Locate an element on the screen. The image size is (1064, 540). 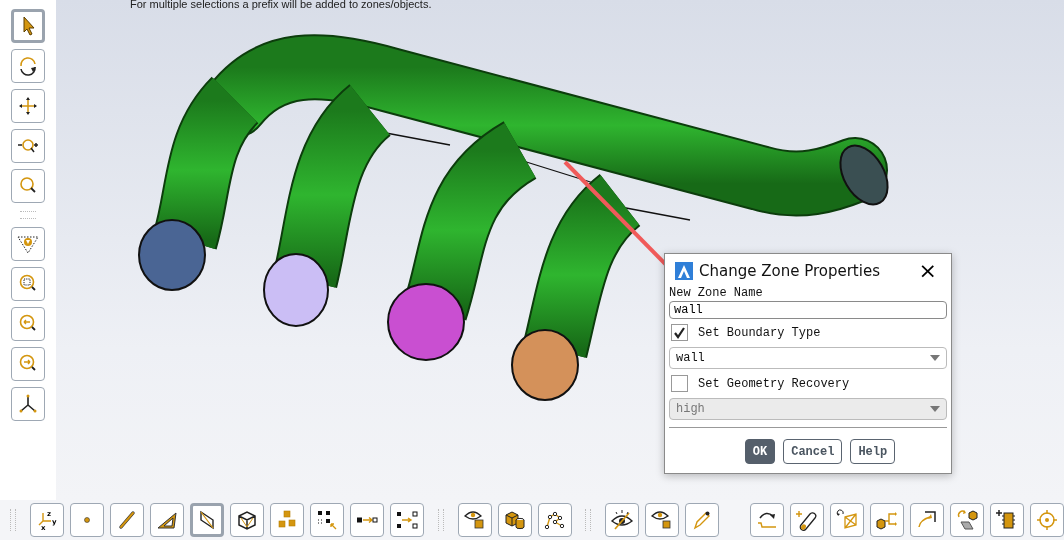
squares-arrow-icon is located at coordinates (407, 520).